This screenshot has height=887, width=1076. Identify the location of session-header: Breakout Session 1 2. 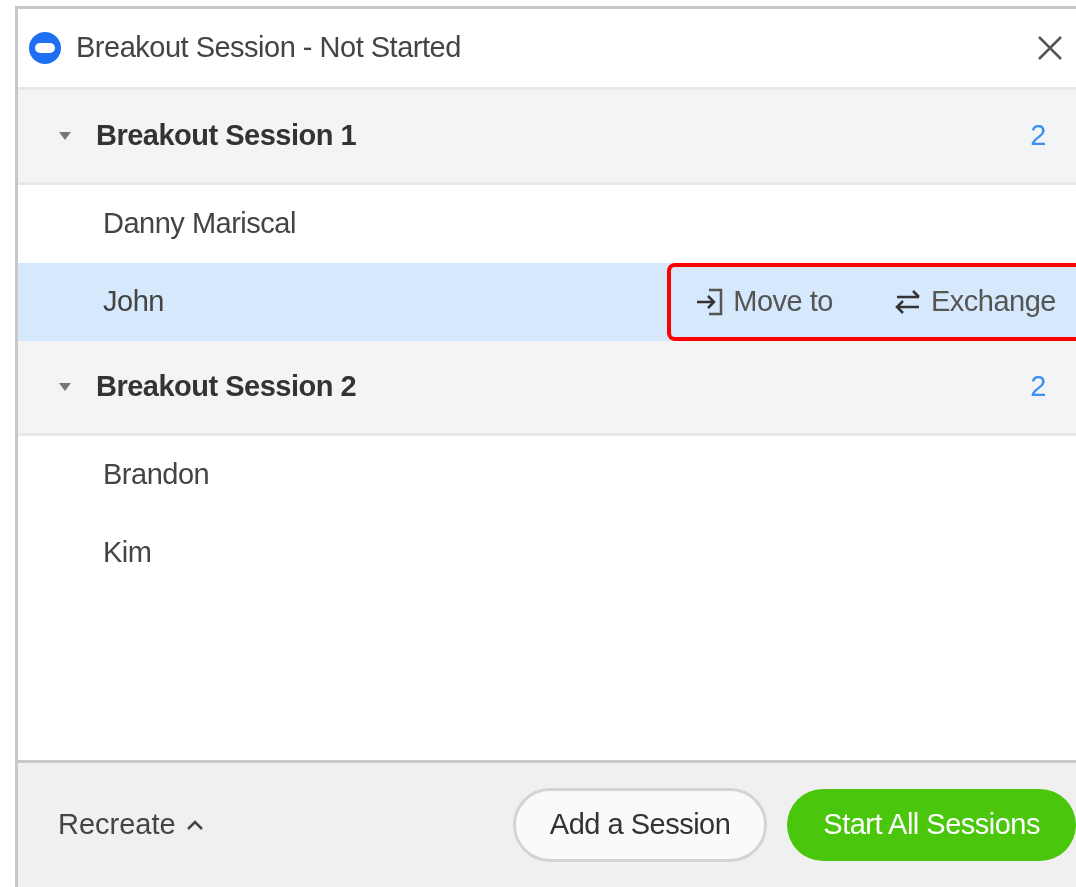
(547, 137).